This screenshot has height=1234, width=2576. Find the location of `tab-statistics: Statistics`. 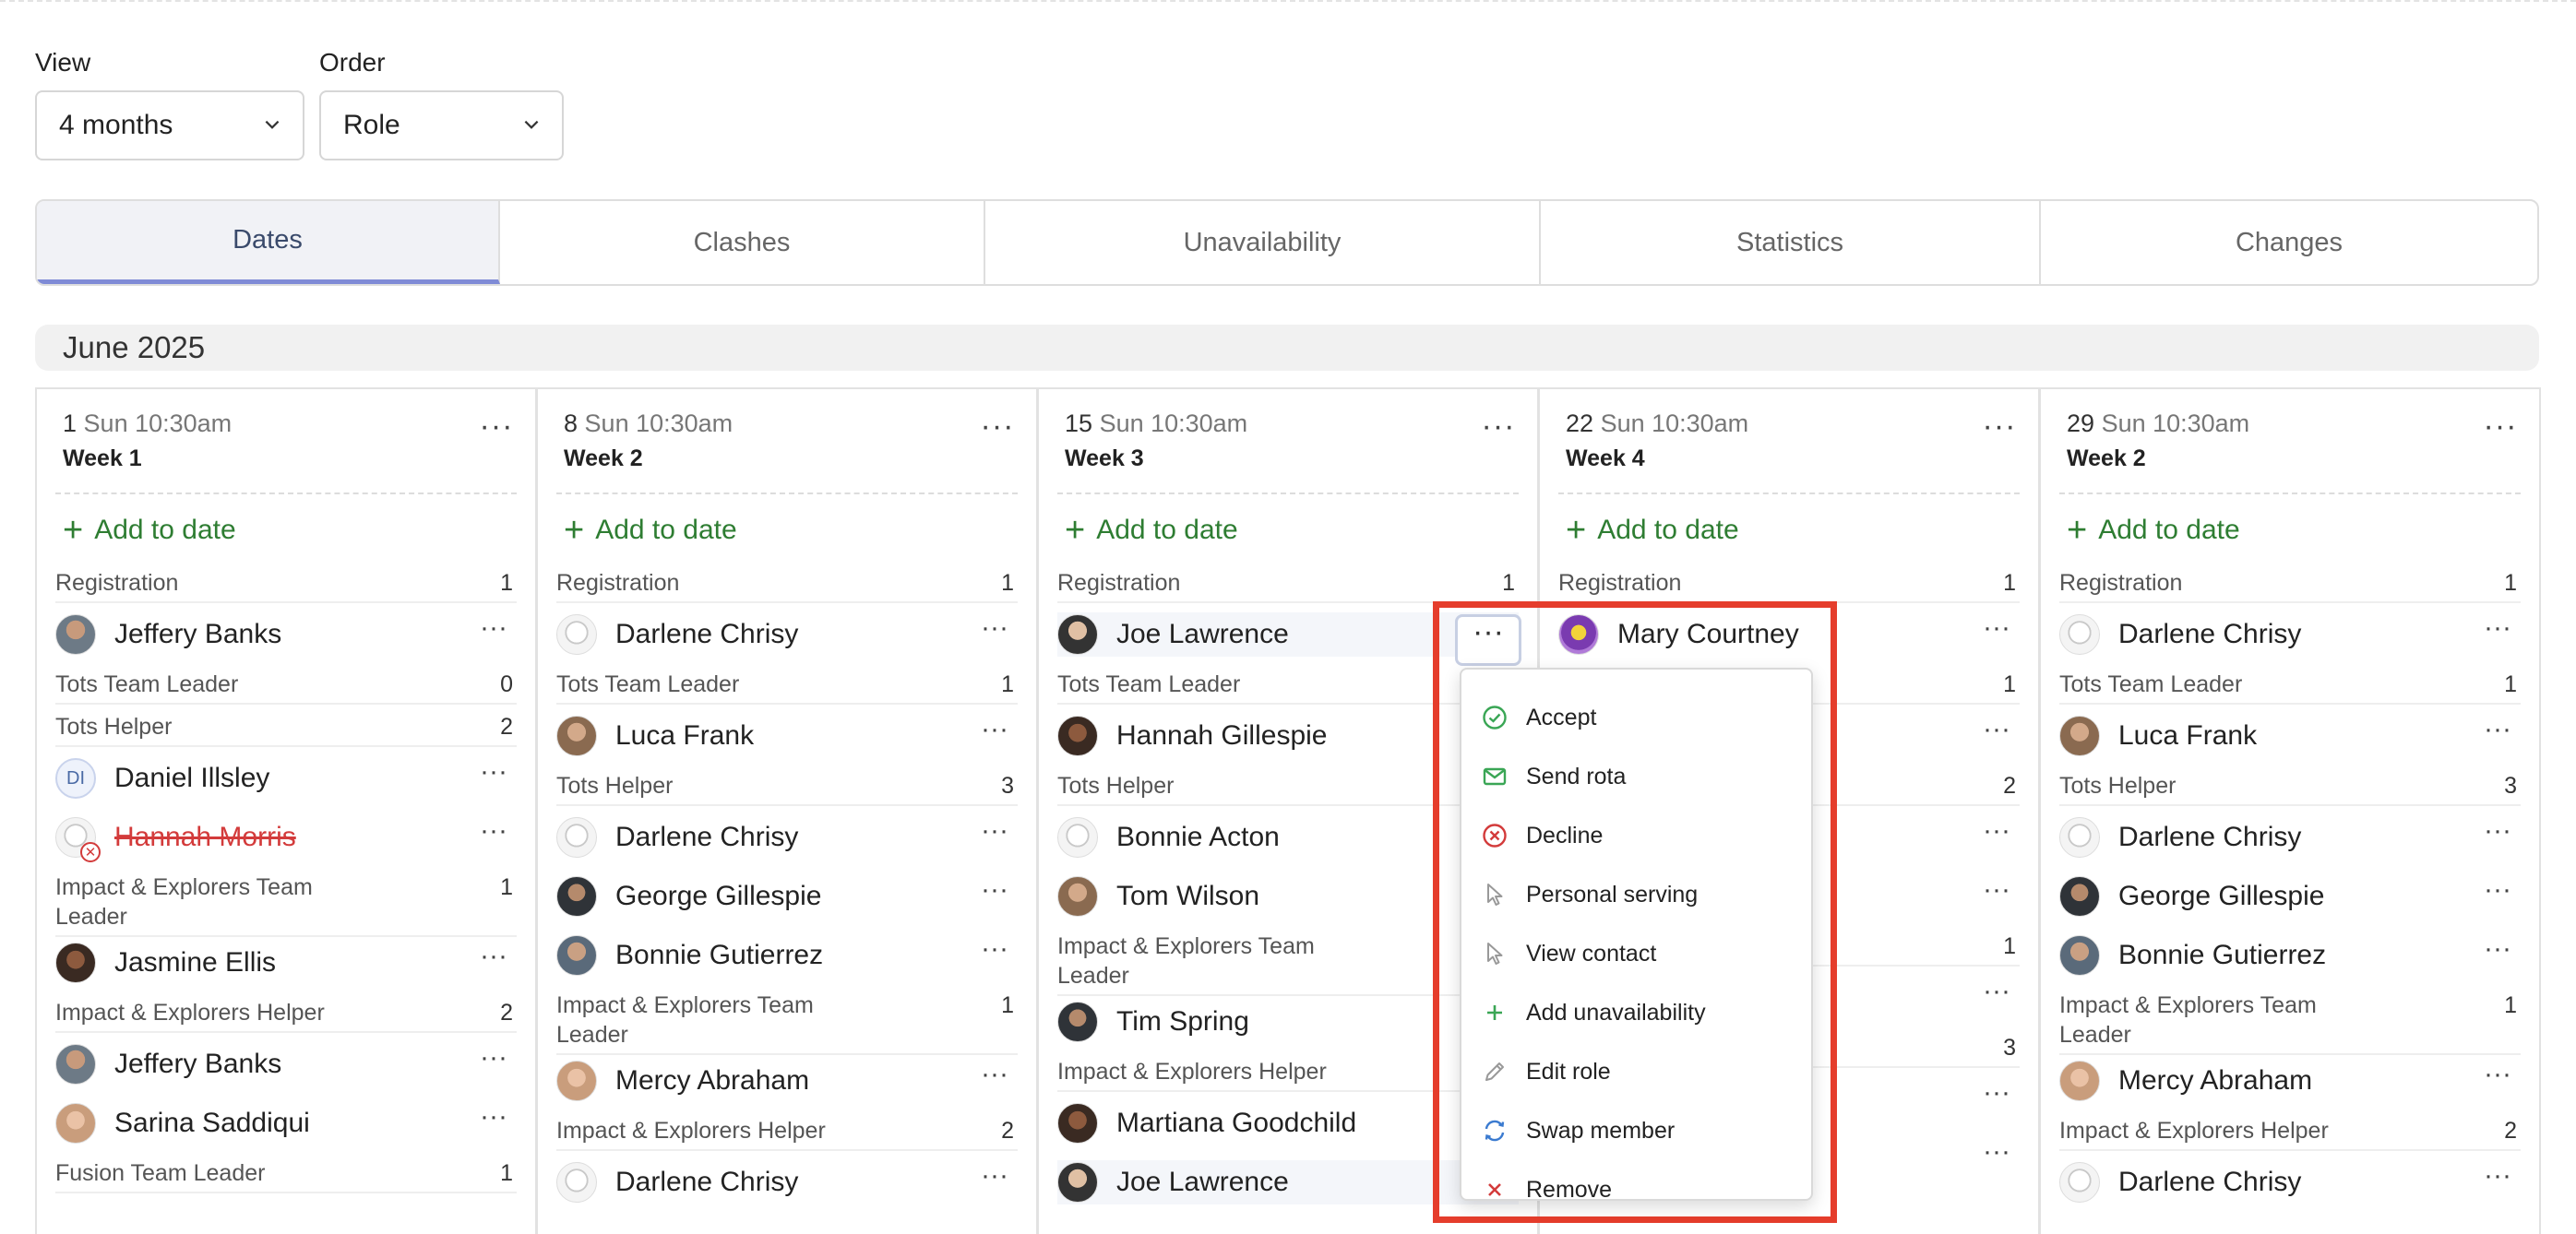

tab-statistics: Statistics is located at coordinates (1791, 242).